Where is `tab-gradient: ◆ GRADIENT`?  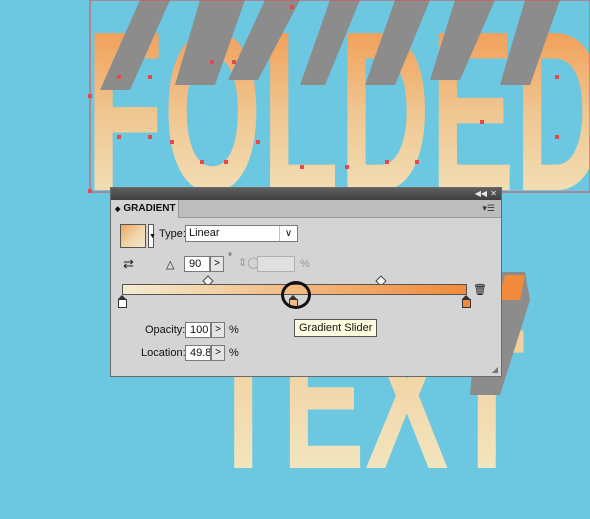
tab-gradient: ◆ GRADIENT is located at coordinates (145, 209).